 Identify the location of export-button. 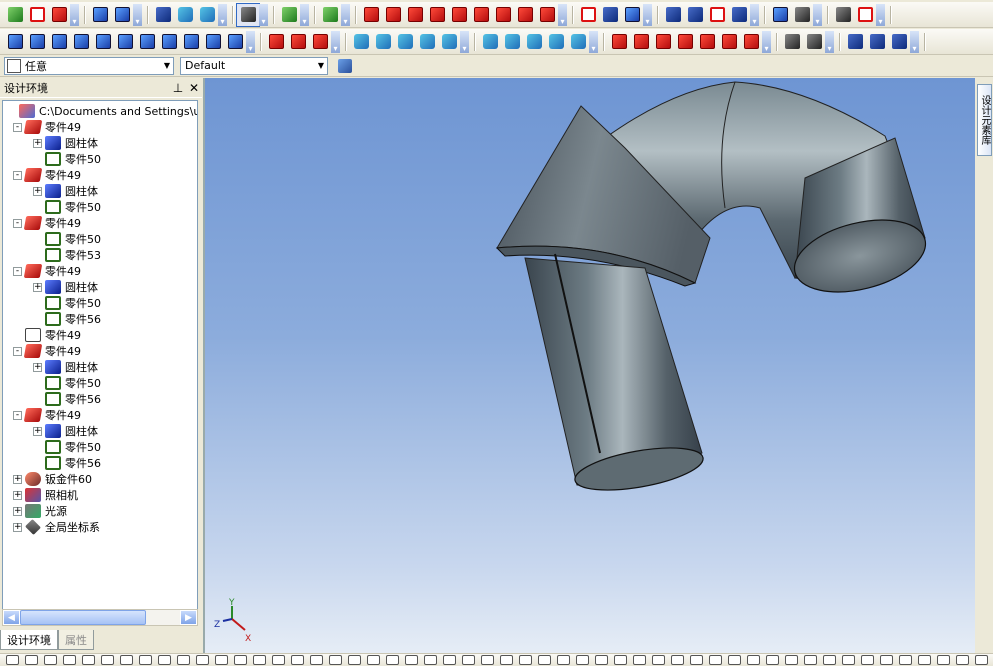
(673, 15).